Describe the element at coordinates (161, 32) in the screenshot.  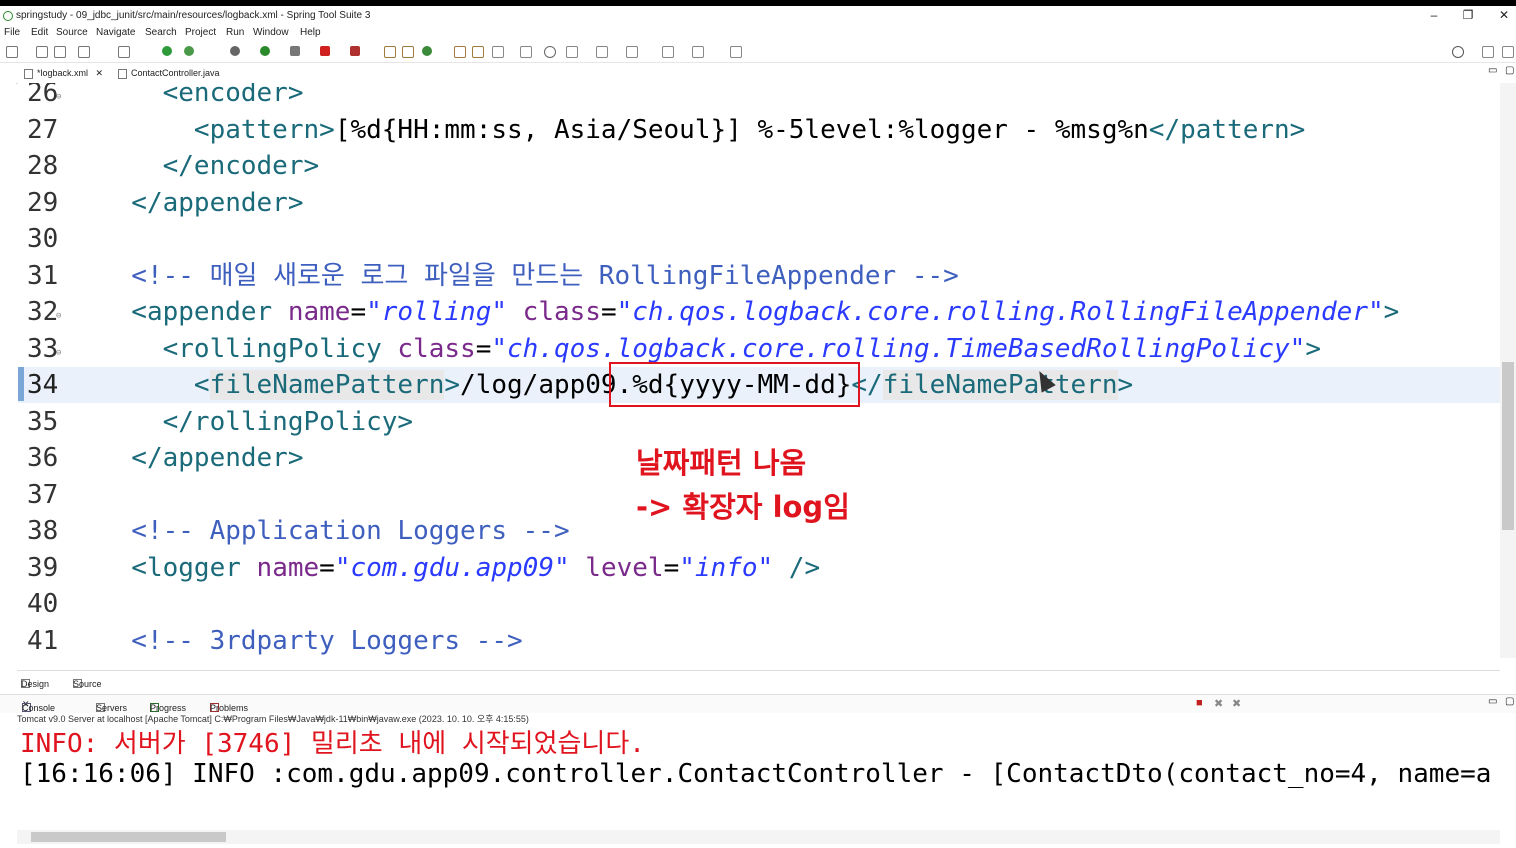
I see `menu-search: Search` at that location.